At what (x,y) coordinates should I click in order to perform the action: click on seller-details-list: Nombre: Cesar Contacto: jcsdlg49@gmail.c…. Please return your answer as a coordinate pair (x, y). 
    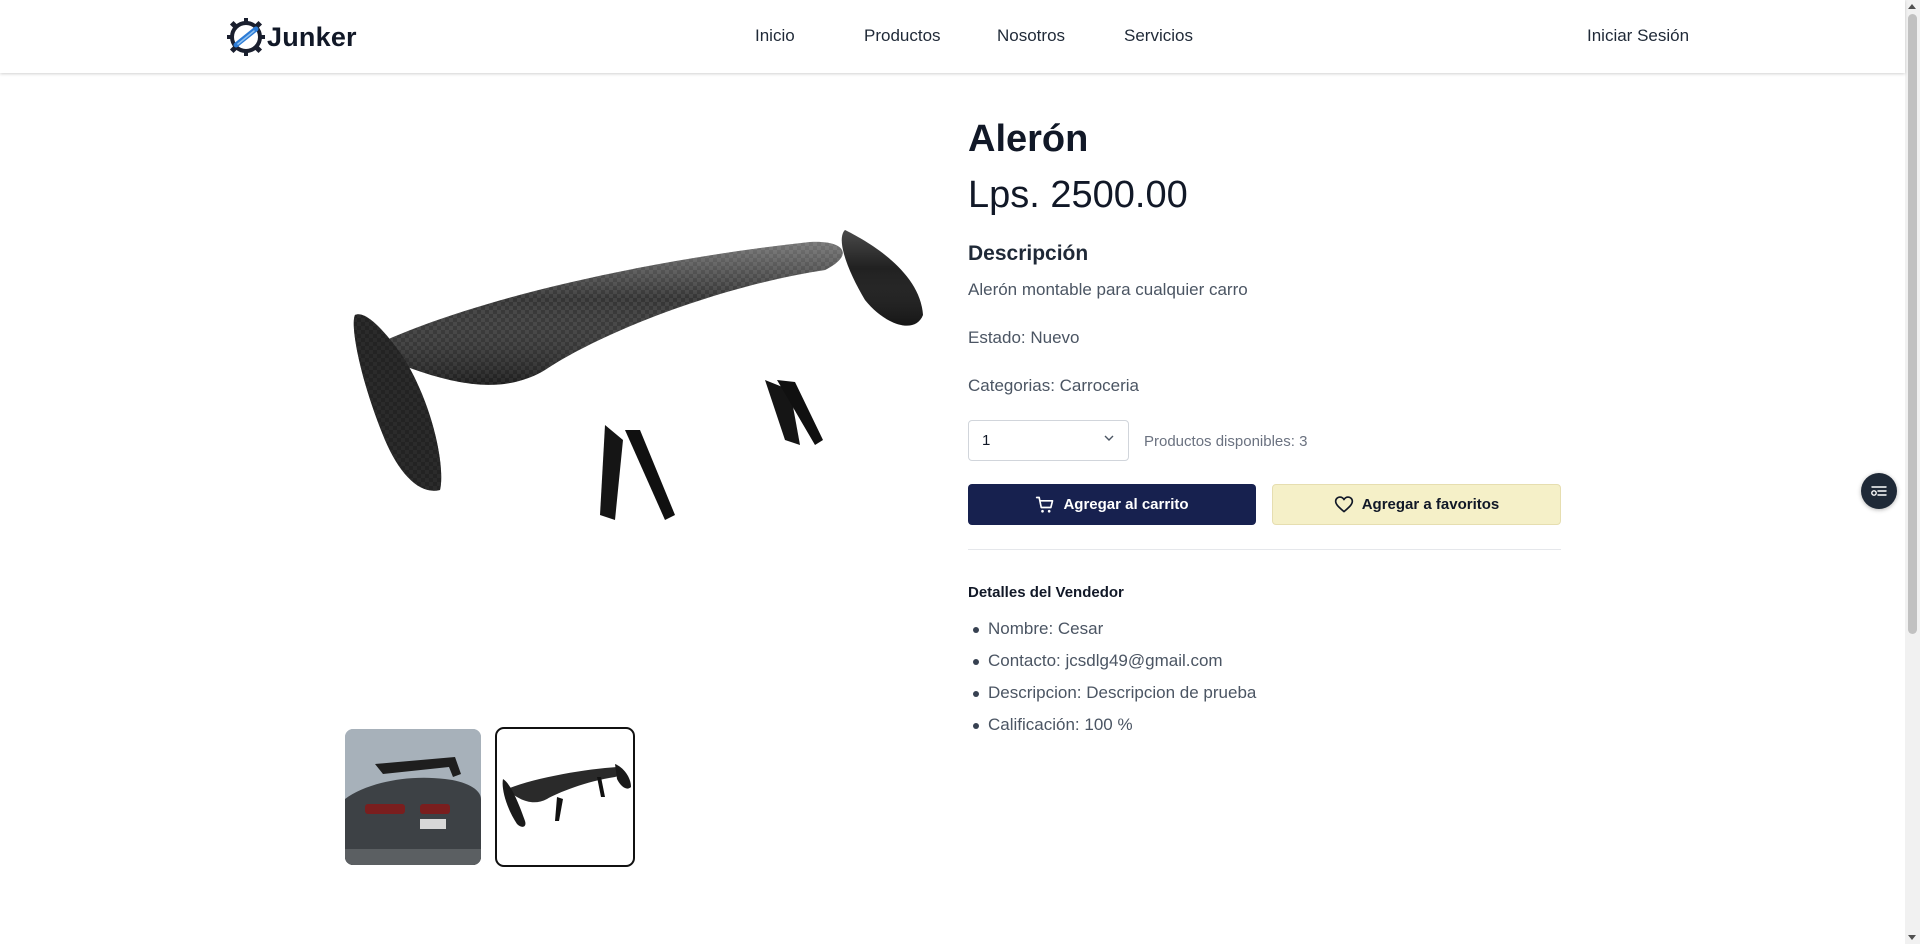
    Looking at the image, I should click on (1112, 683).